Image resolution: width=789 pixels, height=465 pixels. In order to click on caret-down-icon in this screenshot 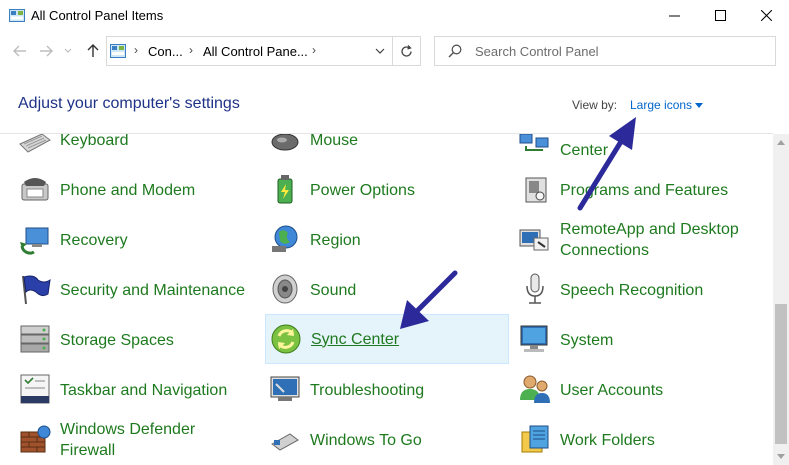, I will do `click(699, 105)`.